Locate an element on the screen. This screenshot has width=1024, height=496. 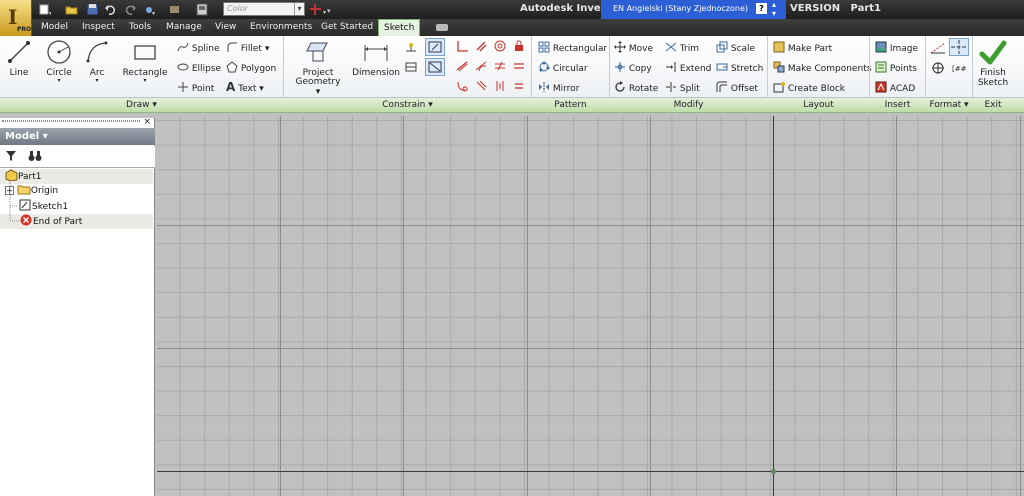
spline-label: Spline is located at coordinates (205, 49).